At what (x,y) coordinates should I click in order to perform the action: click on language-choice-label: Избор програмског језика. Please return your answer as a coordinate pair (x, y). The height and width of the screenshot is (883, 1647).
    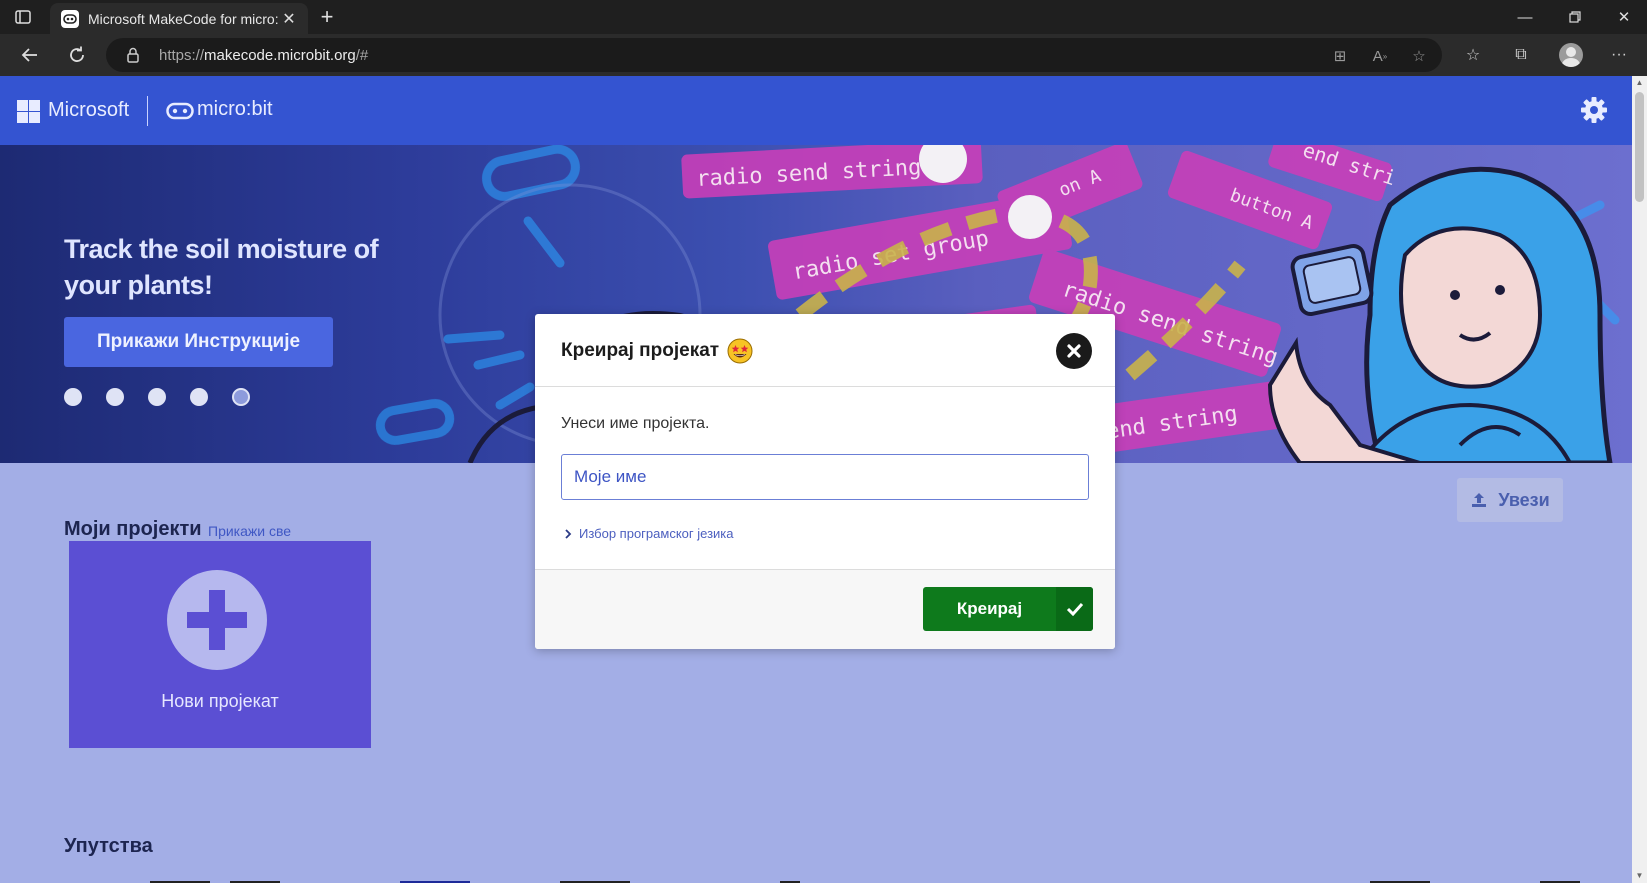
    Looking at the image, I should click on (656, 533).